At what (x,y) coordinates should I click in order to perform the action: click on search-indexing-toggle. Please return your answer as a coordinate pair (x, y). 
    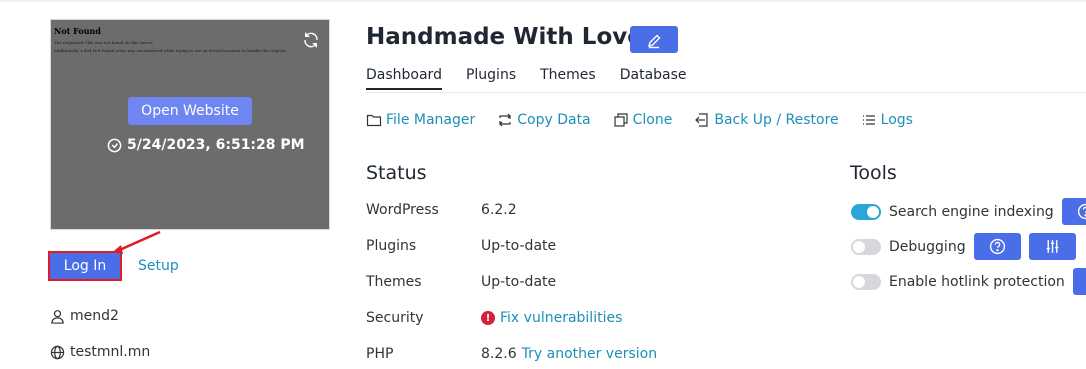
    Looking at the image, I should click on (866, 211).